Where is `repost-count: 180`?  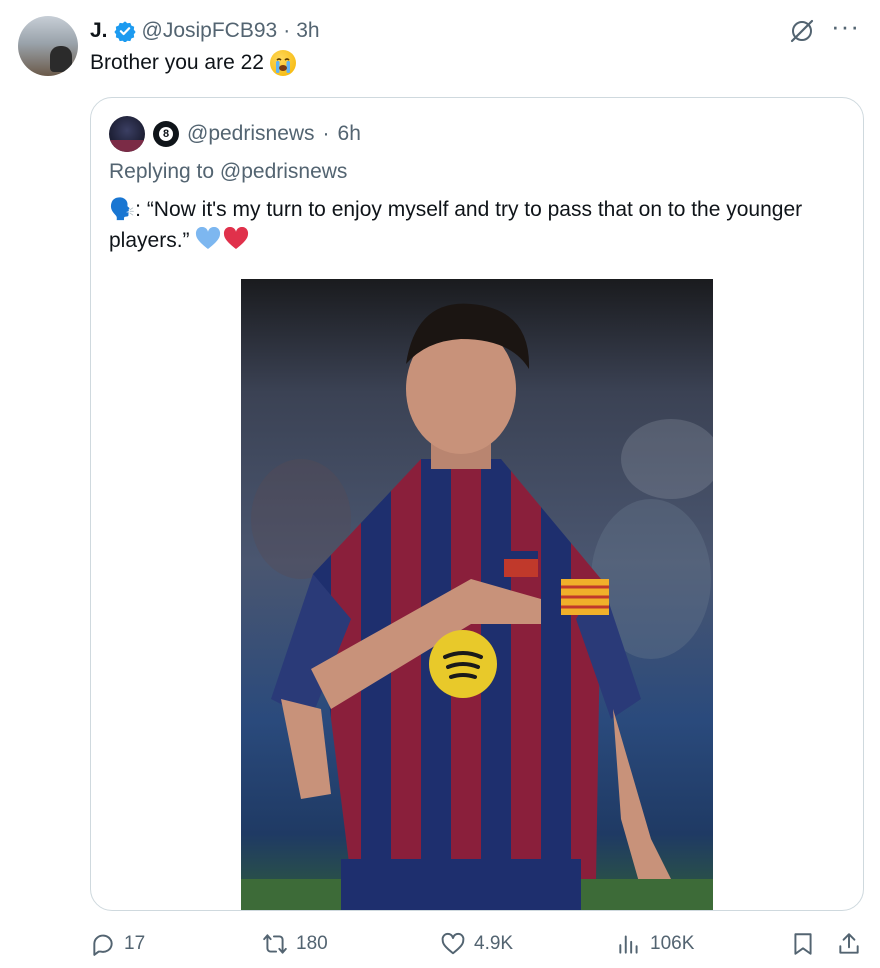 repost-count: 180 is located at coordinates (312, 943).